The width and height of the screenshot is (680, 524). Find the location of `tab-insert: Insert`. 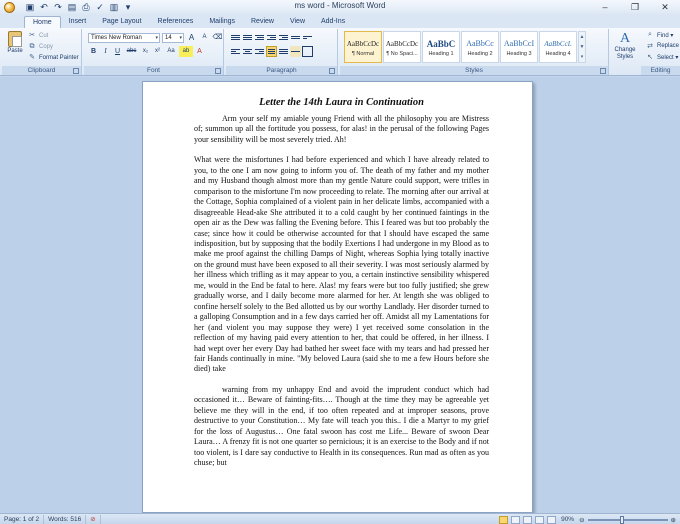

tab-insert: Insert is located at coordinates (78, 22).